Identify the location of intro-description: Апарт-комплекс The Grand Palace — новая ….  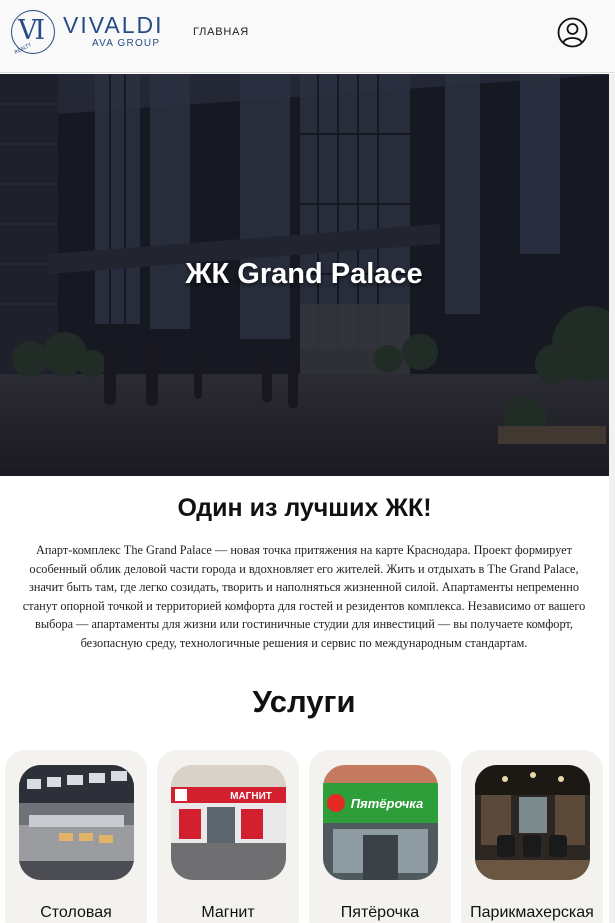
(304, 596).